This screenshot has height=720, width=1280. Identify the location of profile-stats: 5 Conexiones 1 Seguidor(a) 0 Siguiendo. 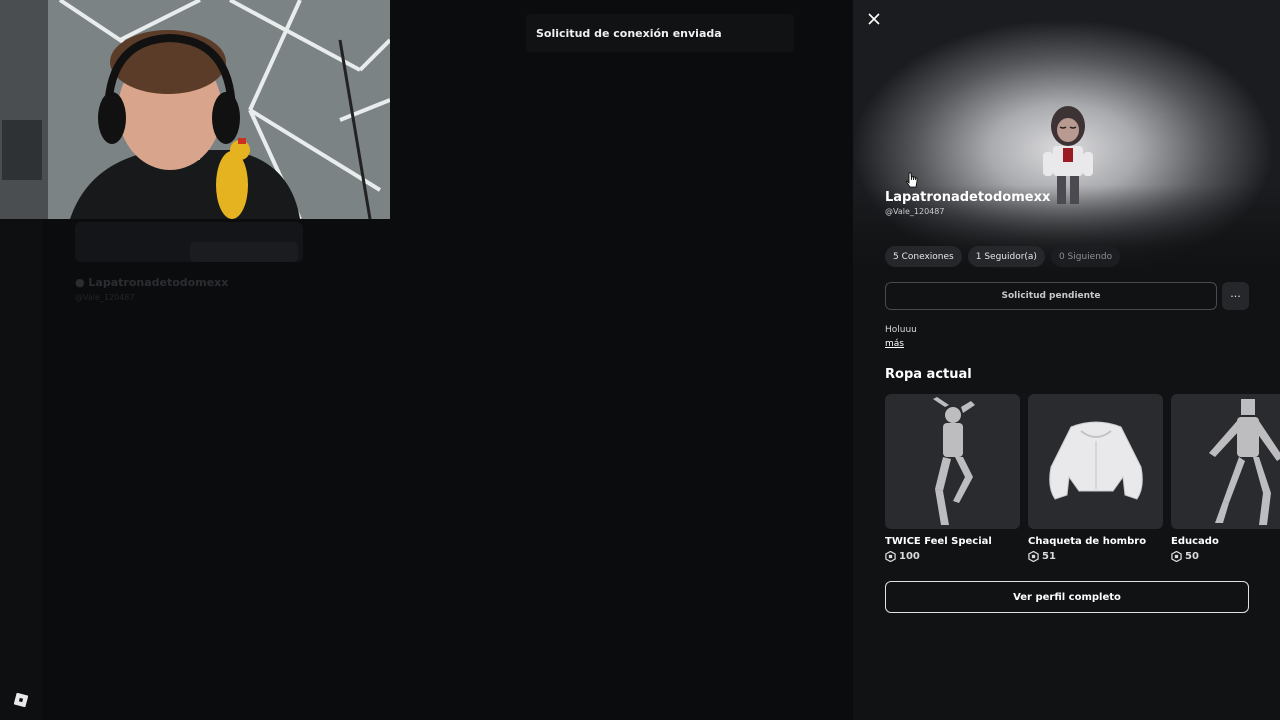
(1003, 256).